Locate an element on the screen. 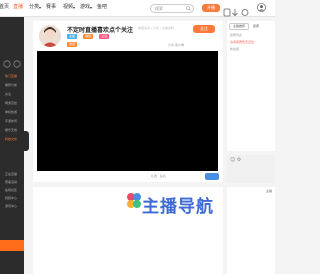 The height and width of the screenshot is (274, 320). sidebar-collapse-handle is located at coordinates (26, 141).